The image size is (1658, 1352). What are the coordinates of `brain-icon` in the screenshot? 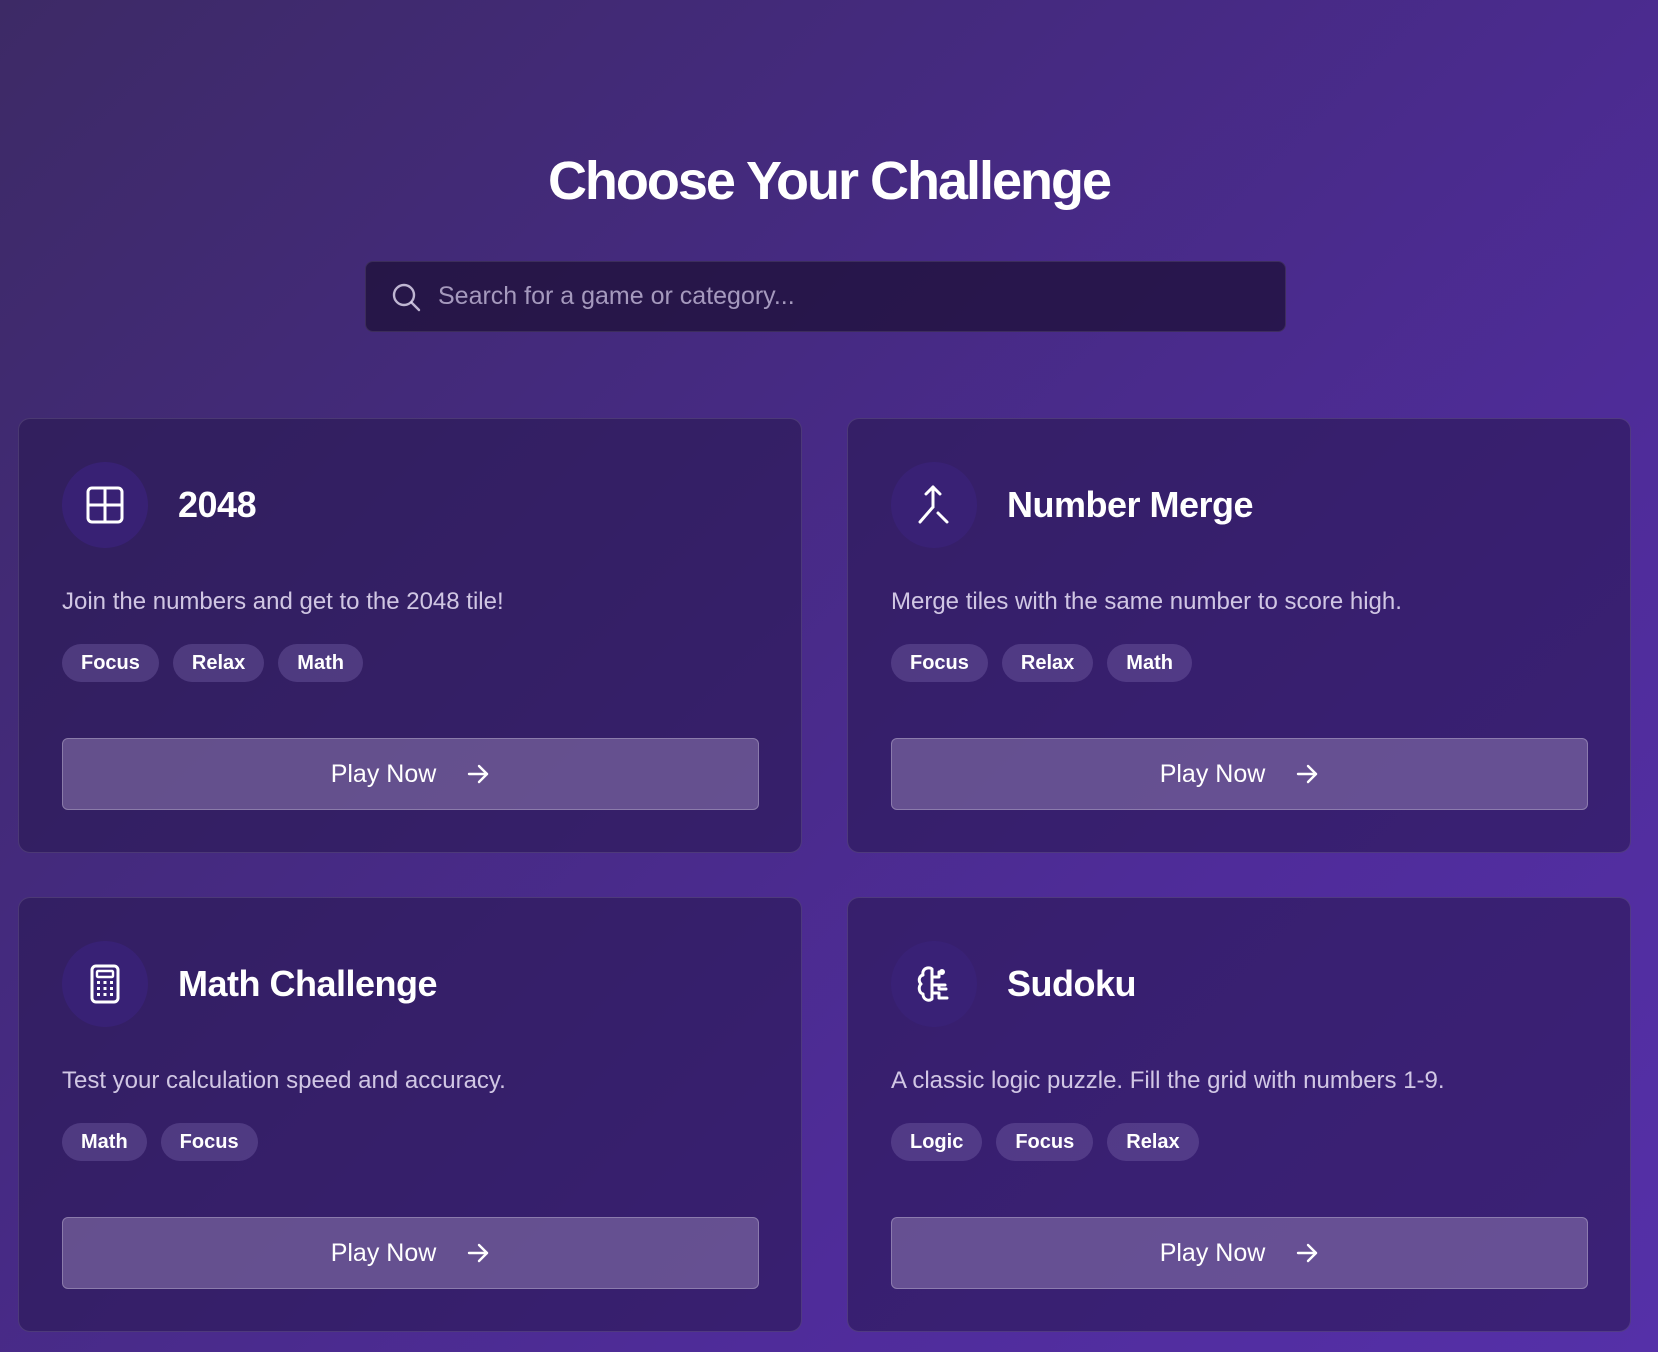 It's located at (934, 984).